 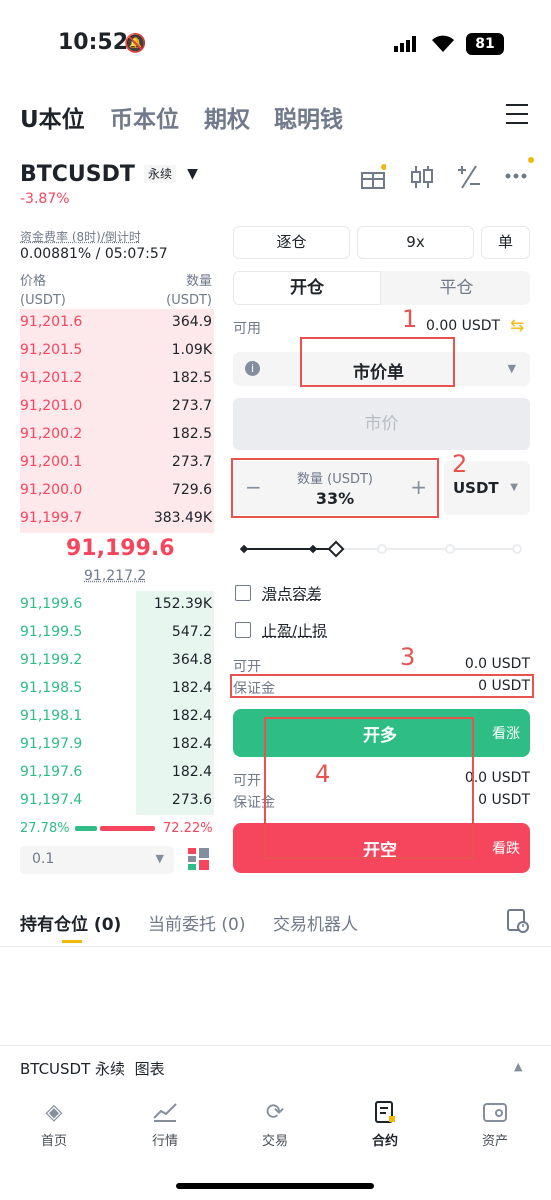 I want to click on tpsl-checkbox, so click(x=243, y=630).